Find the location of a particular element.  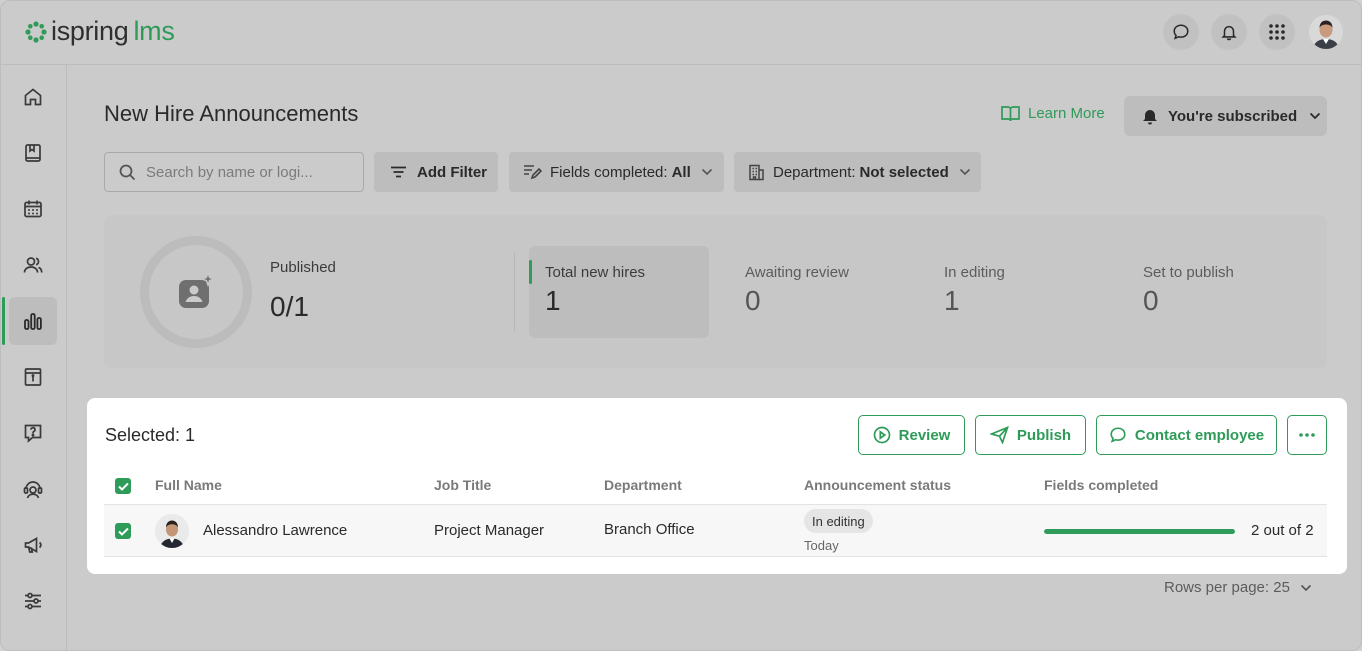

user-avatar is located at coordinates (1326, 32).